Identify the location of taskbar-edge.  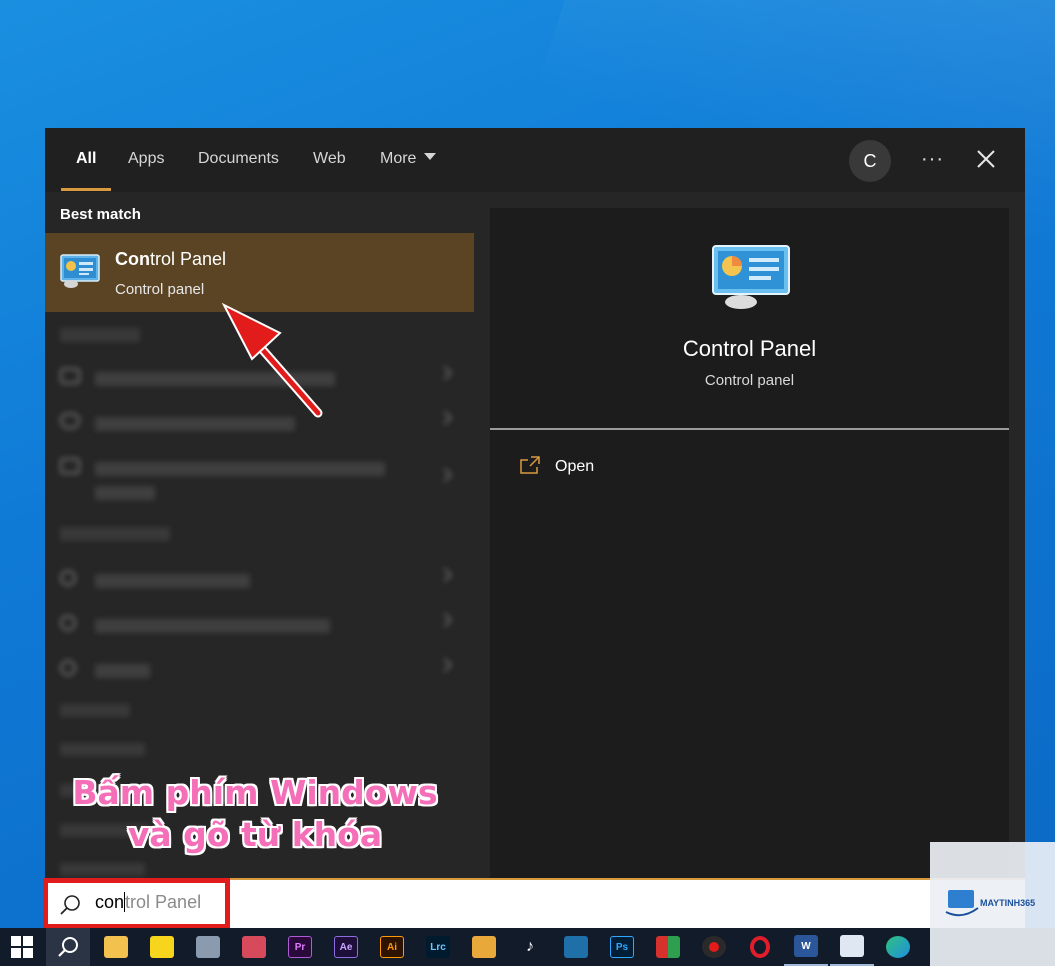
(898, 947).